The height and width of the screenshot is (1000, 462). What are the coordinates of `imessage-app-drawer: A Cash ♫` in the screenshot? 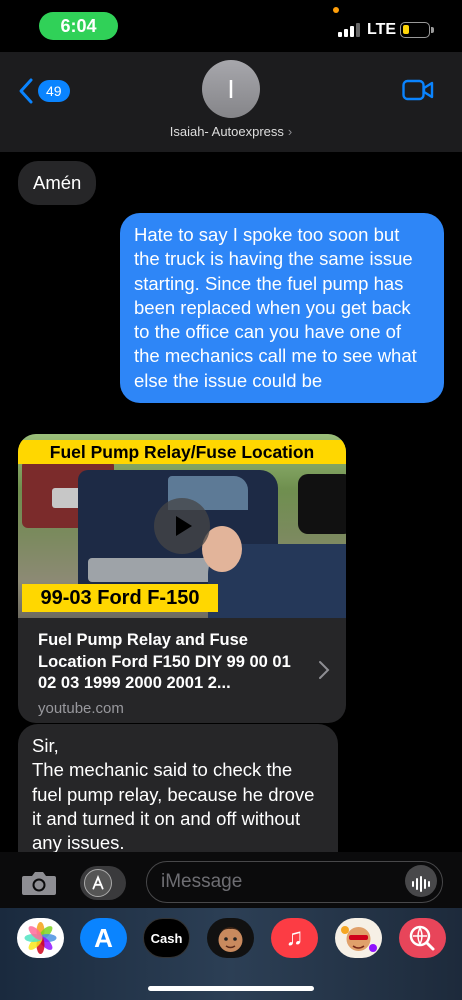 It's located at (231, 954).